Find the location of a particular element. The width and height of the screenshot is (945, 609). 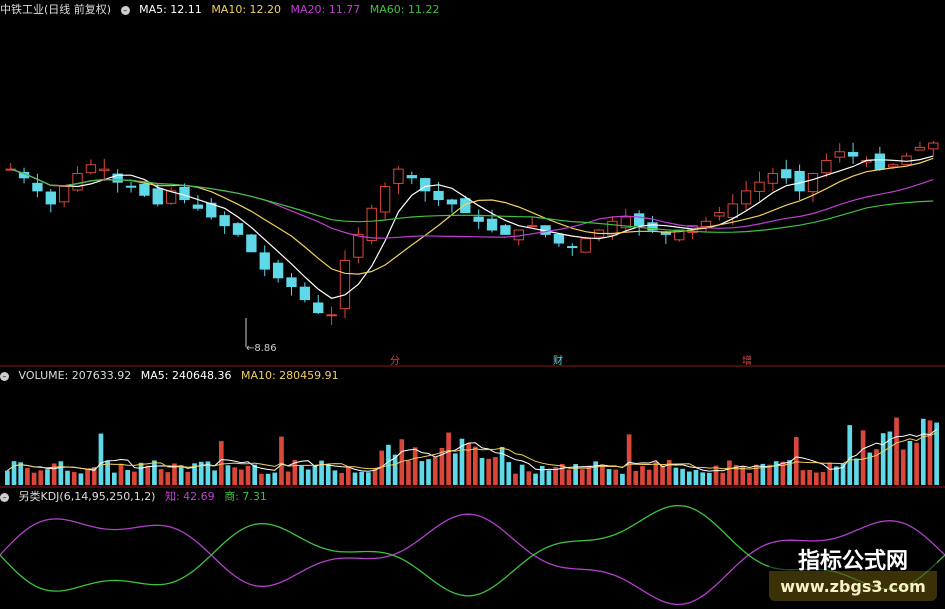

event-marker: 增 is located at coordinates (747, 359).